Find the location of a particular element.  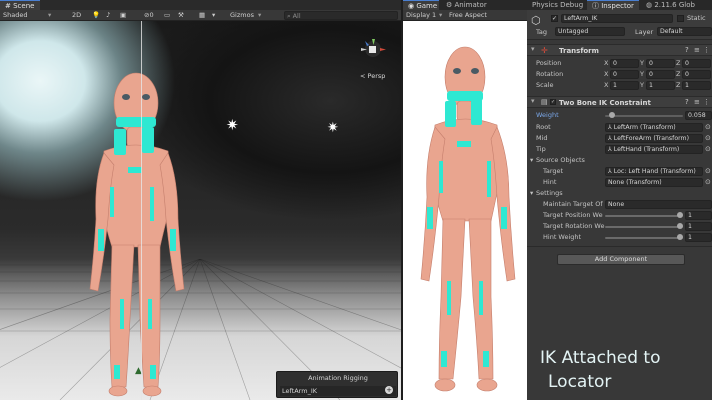

grid-icon: ▦ is located at coordinates (202, 15).